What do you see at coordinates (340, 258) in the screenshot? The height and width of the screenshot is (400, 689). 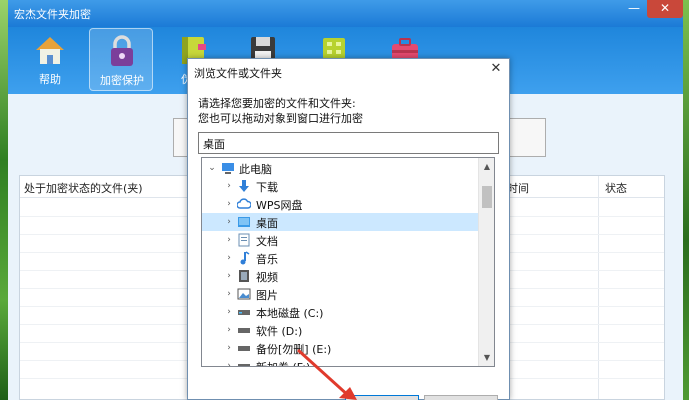 I see `tree-item-music: › 音乐` at bounding box center [340, 258].